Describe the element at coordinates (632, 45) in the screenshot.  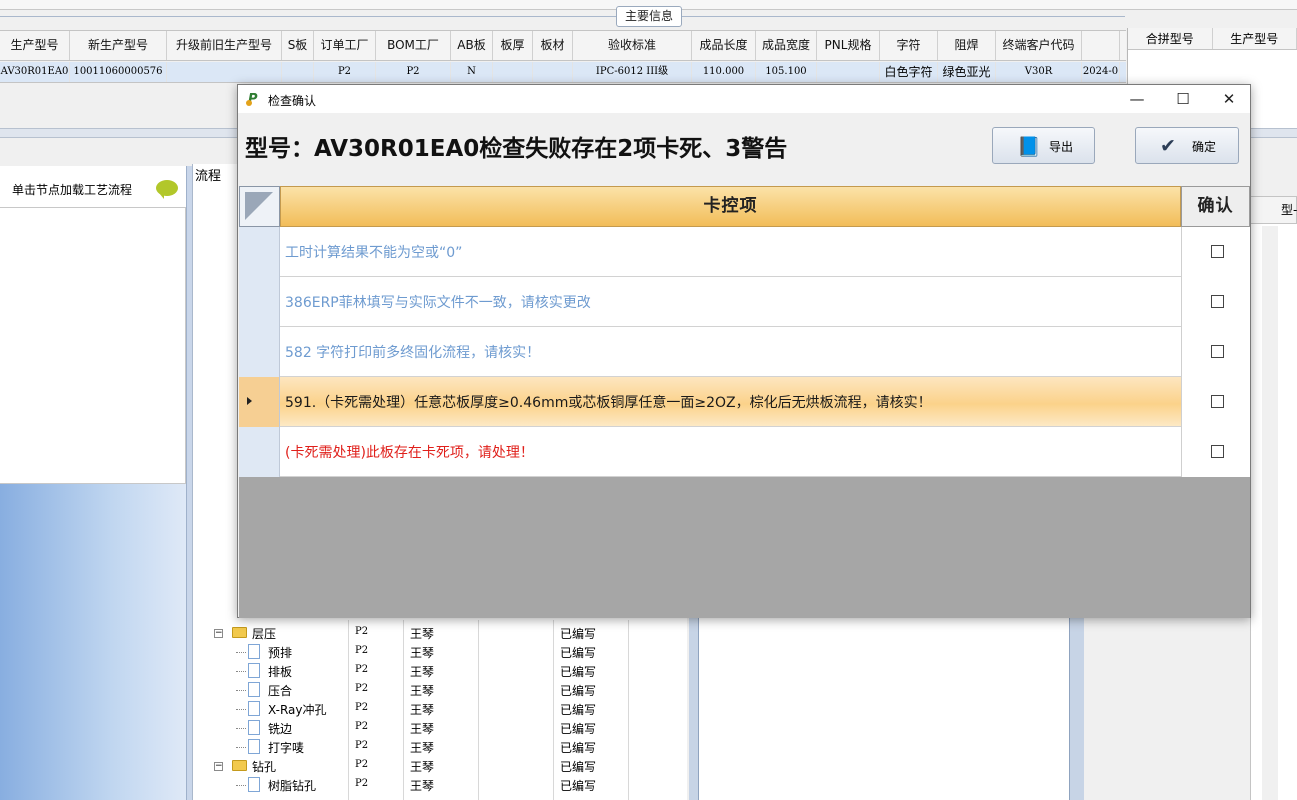
I see `col-header: 验收标准` at that location.